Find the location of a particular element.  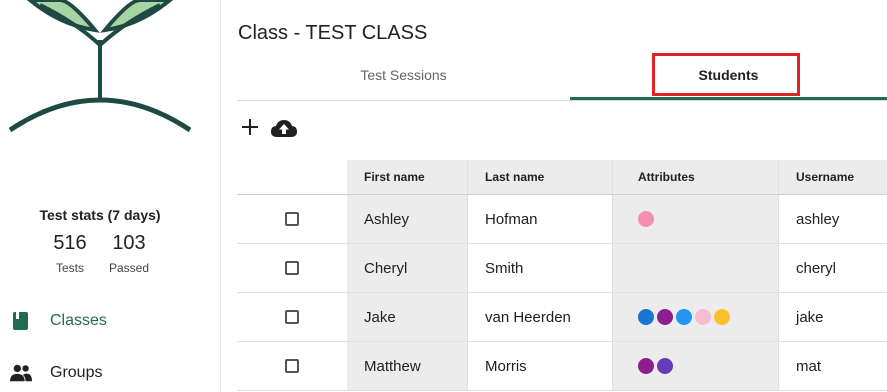

sidebar-item-label: Classes is located at coordinates (78, 320).